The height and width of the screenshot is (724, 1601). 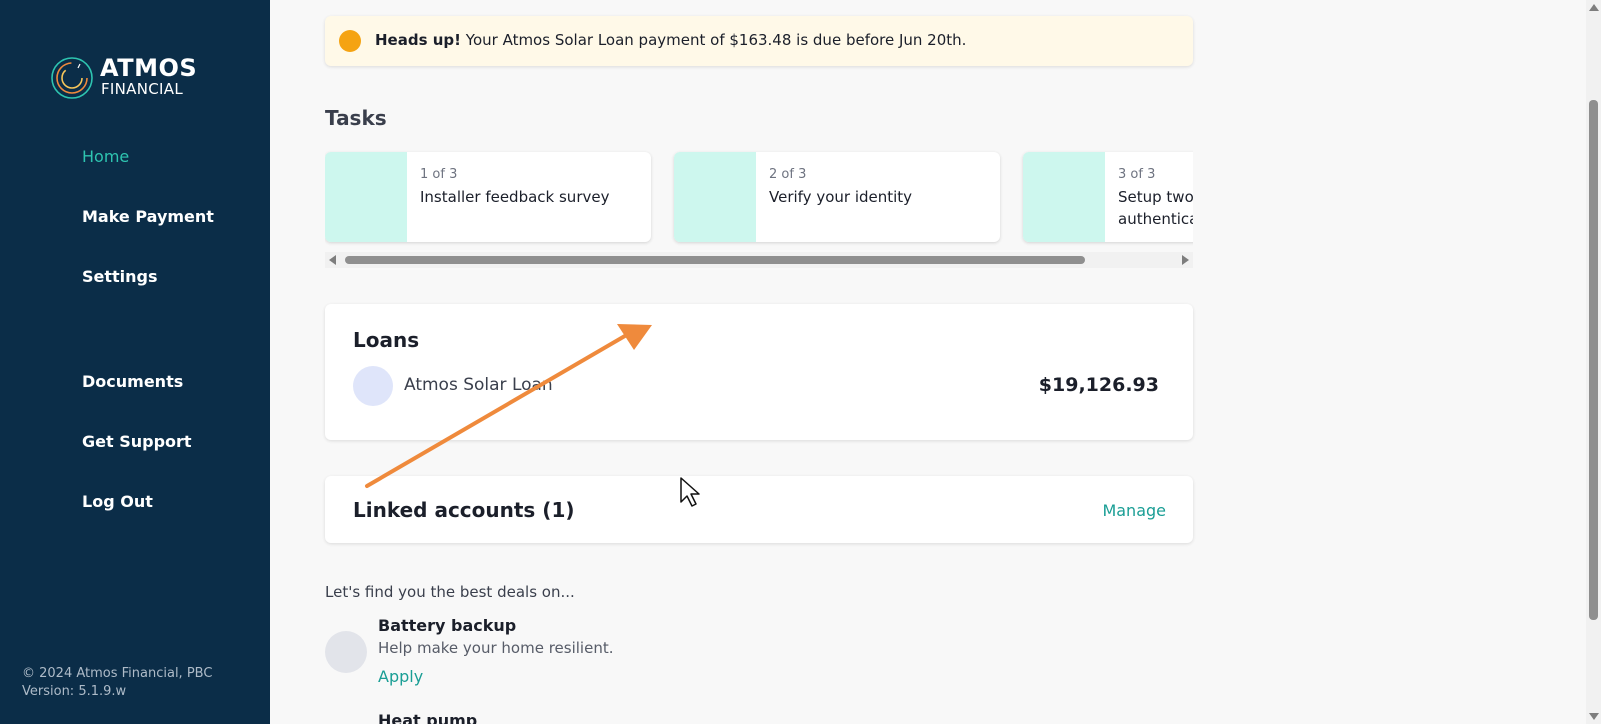 I want to click on scroll-thumb, so click(x=715, y=260).